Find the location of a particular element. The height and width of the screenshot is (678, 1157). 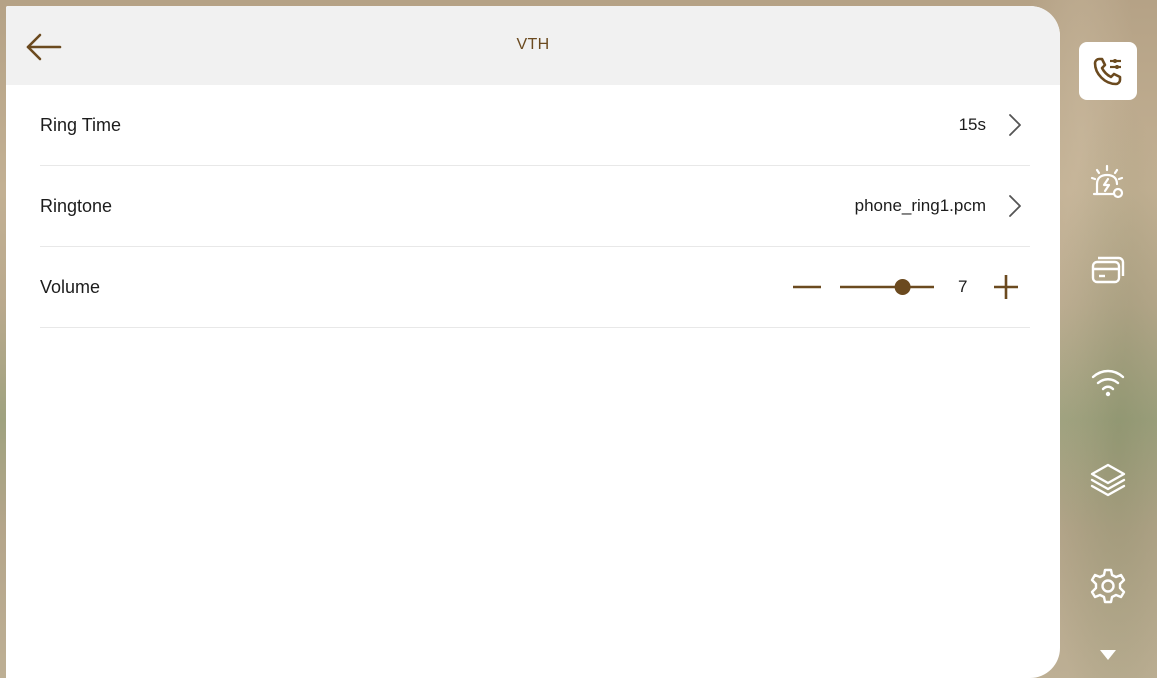

volume-increase-button is located at coordinates (1006, 287).